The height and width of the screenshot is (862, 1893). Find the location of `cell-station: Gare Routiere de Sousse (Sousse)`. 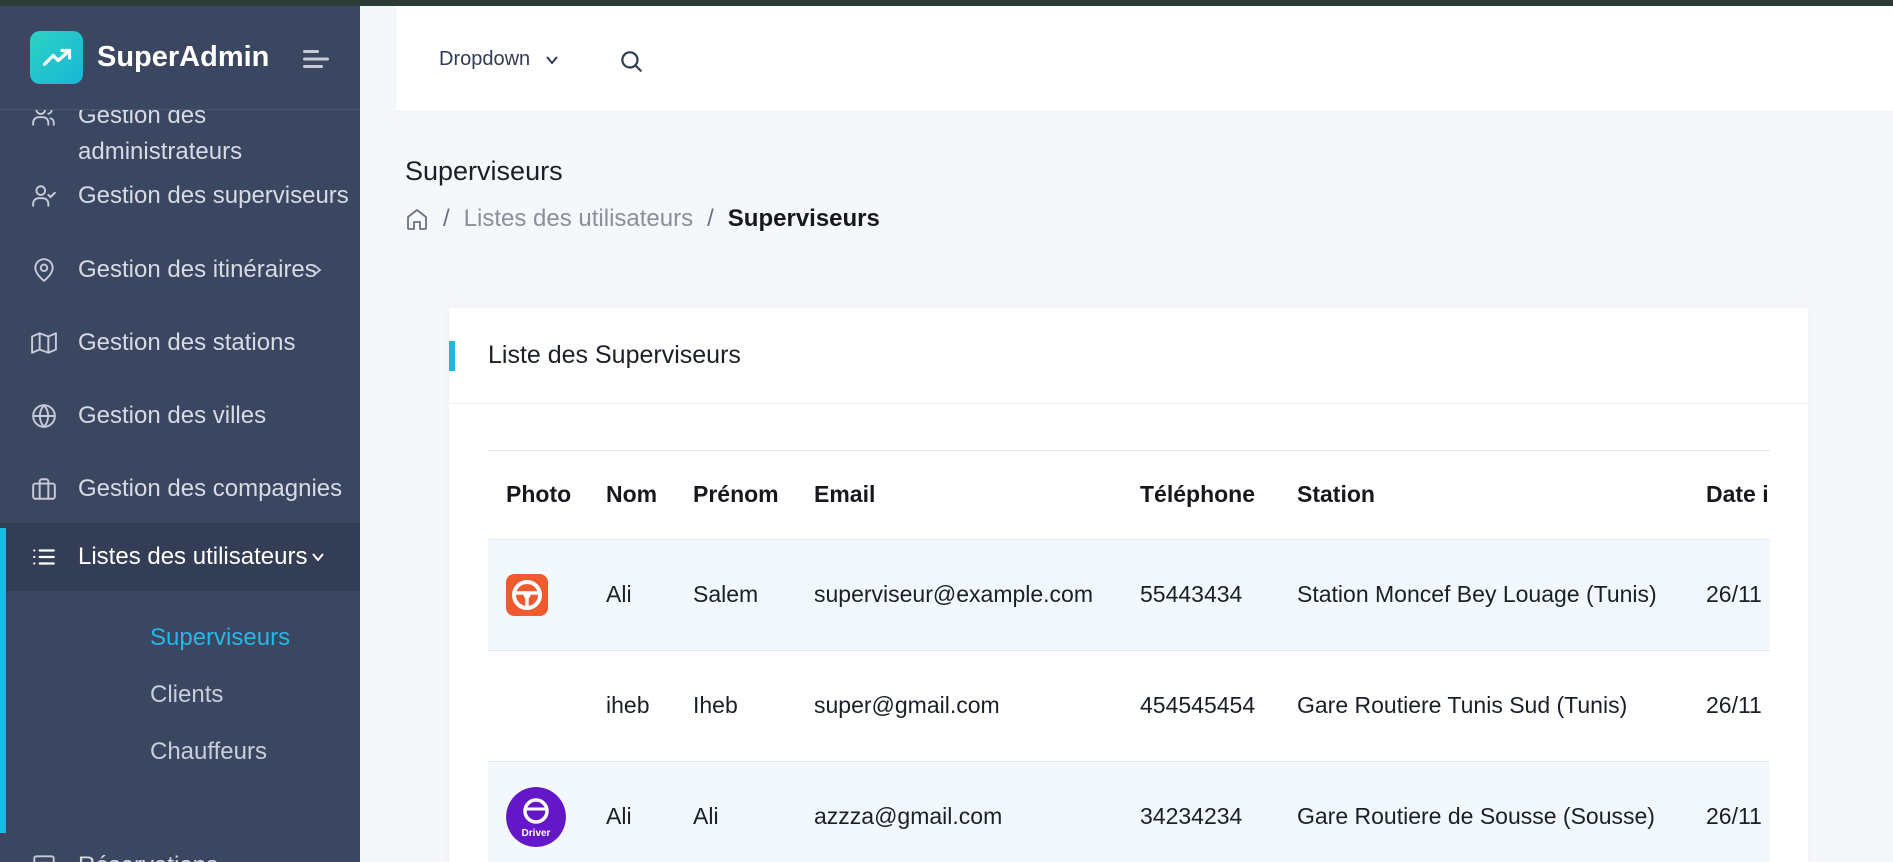

cell-station: Gare Routiere de Sousse (Sousse) is located at coordinates (1483, 811).